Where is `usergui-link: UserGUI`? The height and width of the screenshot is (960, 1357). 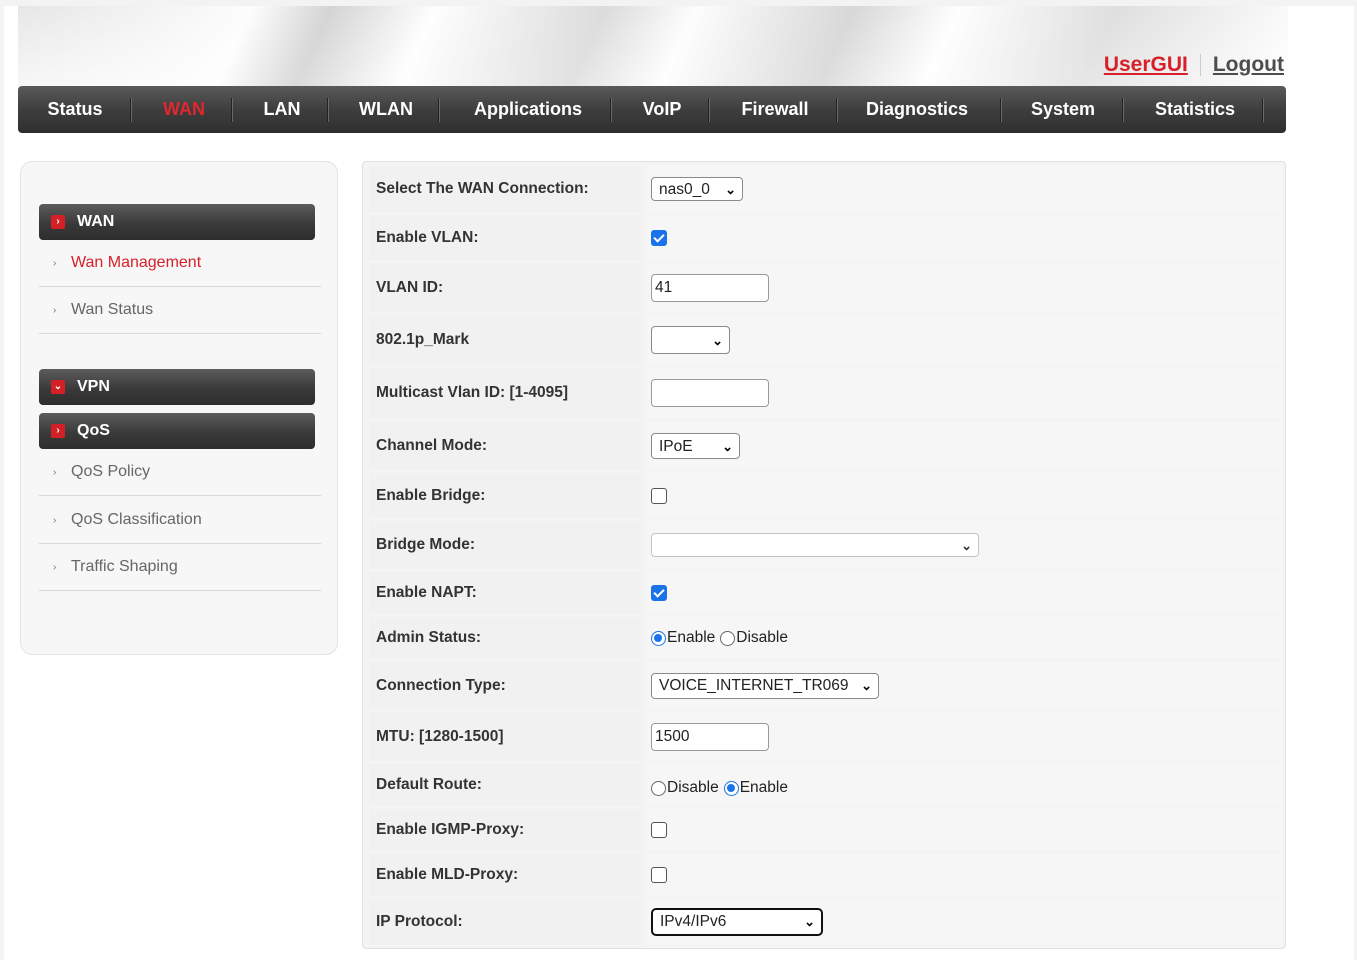 usergui-link: UserGUI is located at coordinates (1146, 64).